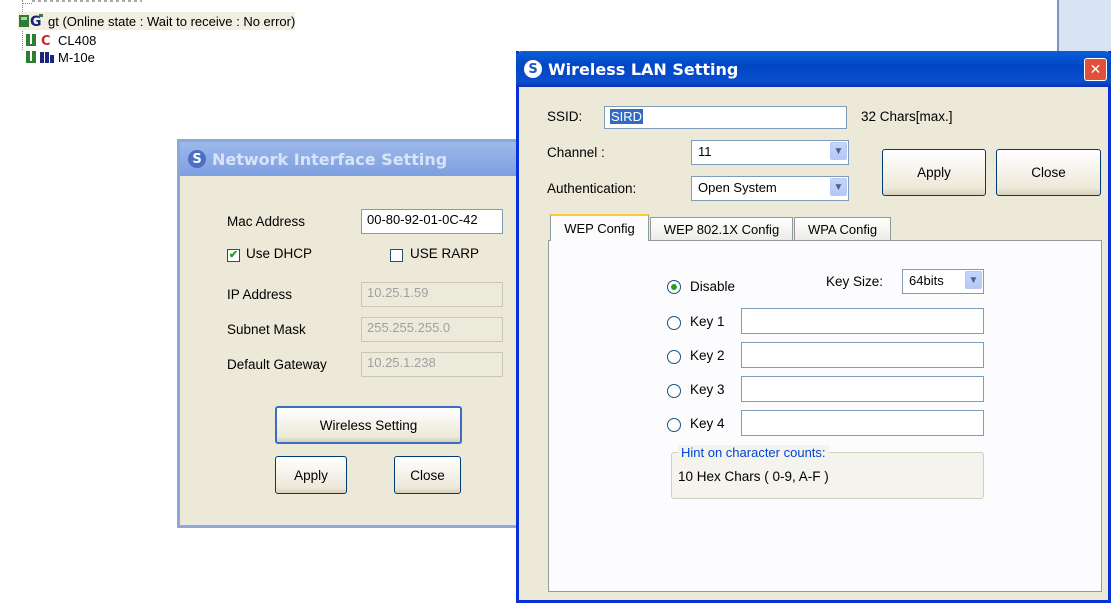  Describe the element at coordinates (674, 323) in the screenshot. I see `key1-radio` at that location.